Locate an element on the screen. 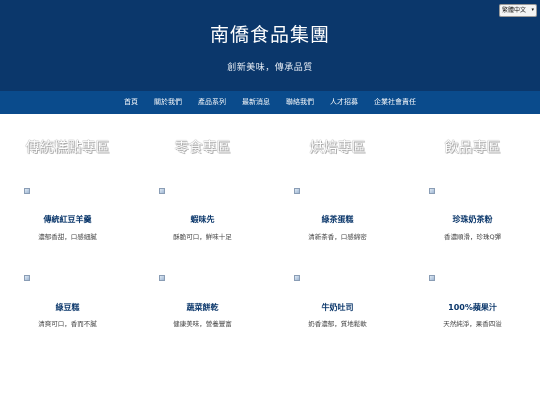 The height and width of the screenshot is (405, 540). nav-item-news: 最新消息 is located at coordinates (256, 102).